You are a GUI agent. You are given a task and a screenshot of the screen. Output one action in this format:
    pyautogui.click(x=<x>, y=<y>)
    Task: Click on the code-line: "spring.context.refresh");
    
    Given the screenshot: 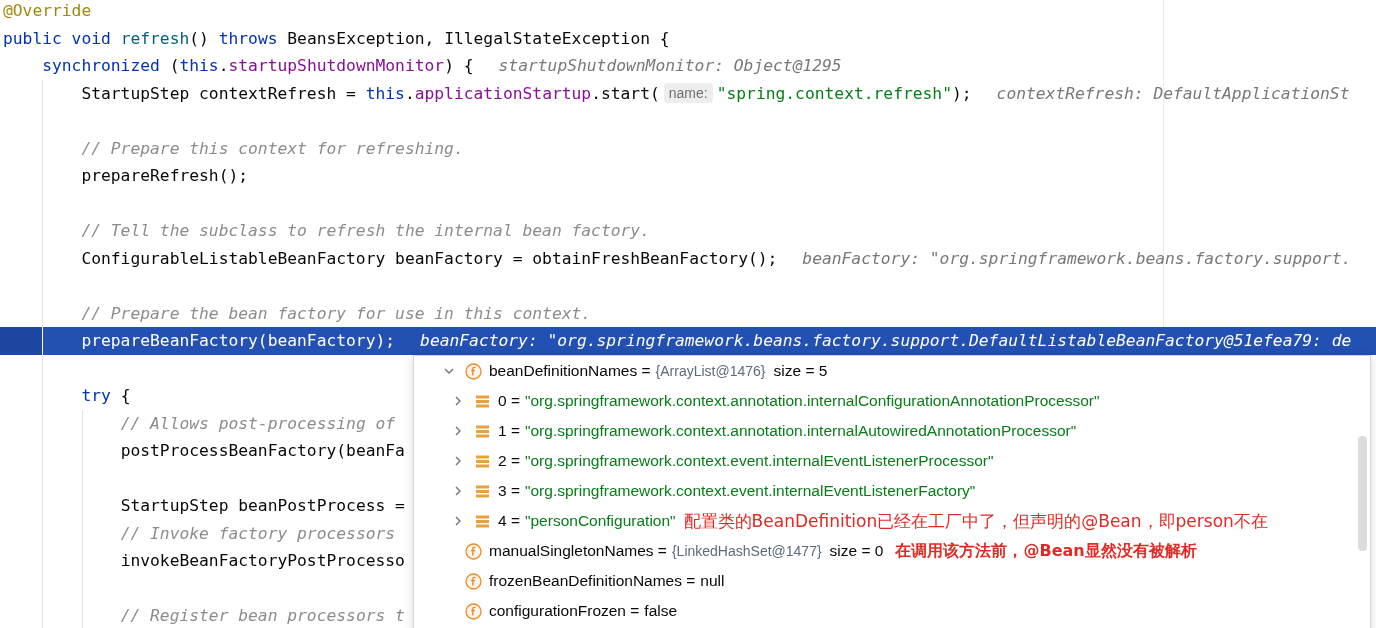 What is the action you would take?
    pyautogui.click(x=844, y=93)
    